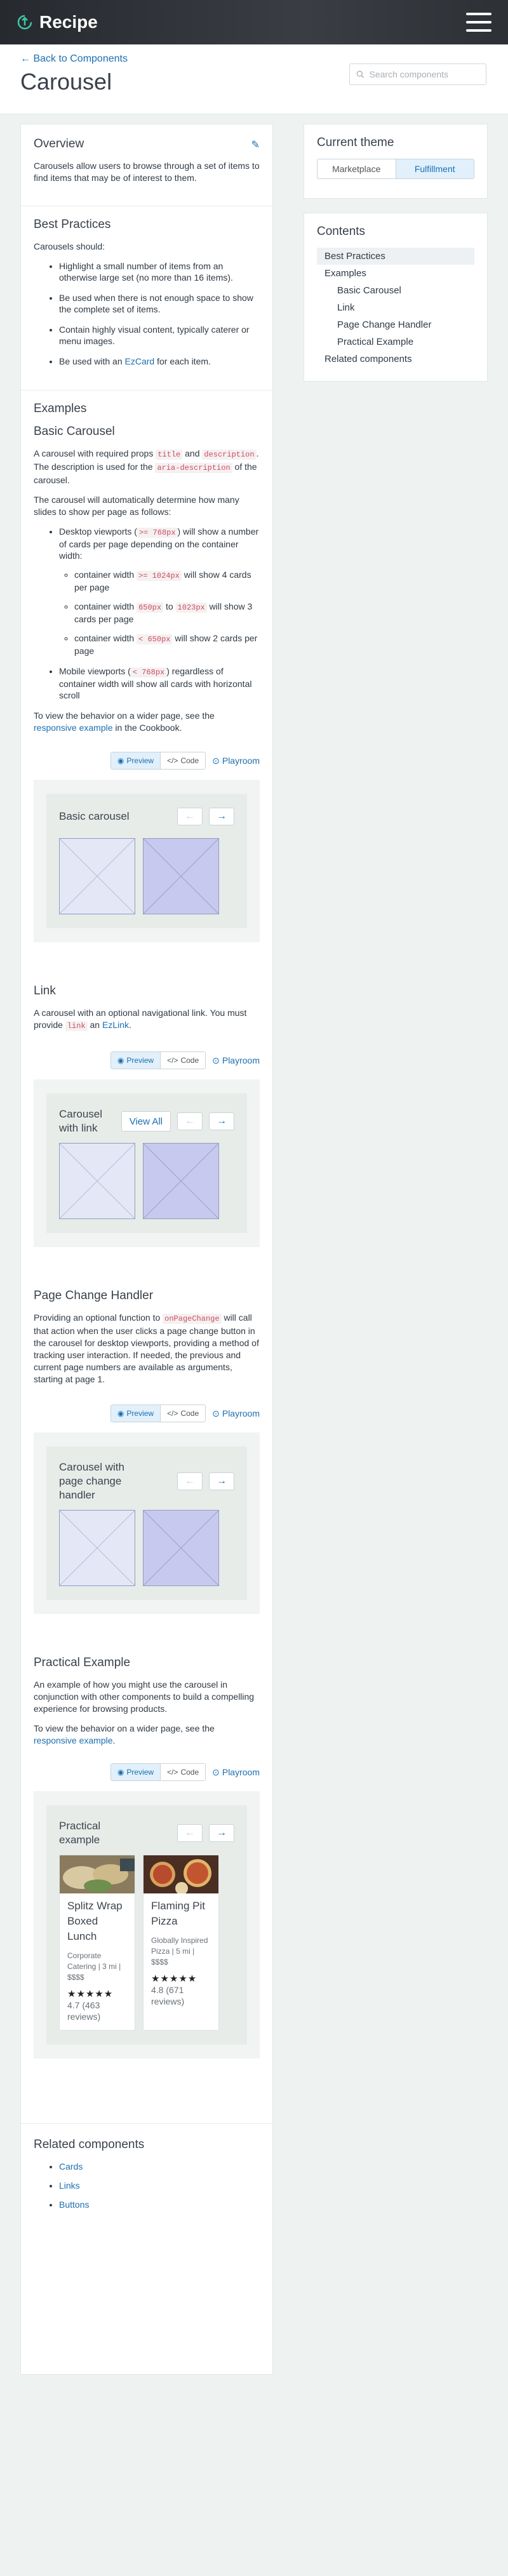 The image size is (508, 2576). I want to click on top-bar: Recipe, so click(254, 22).